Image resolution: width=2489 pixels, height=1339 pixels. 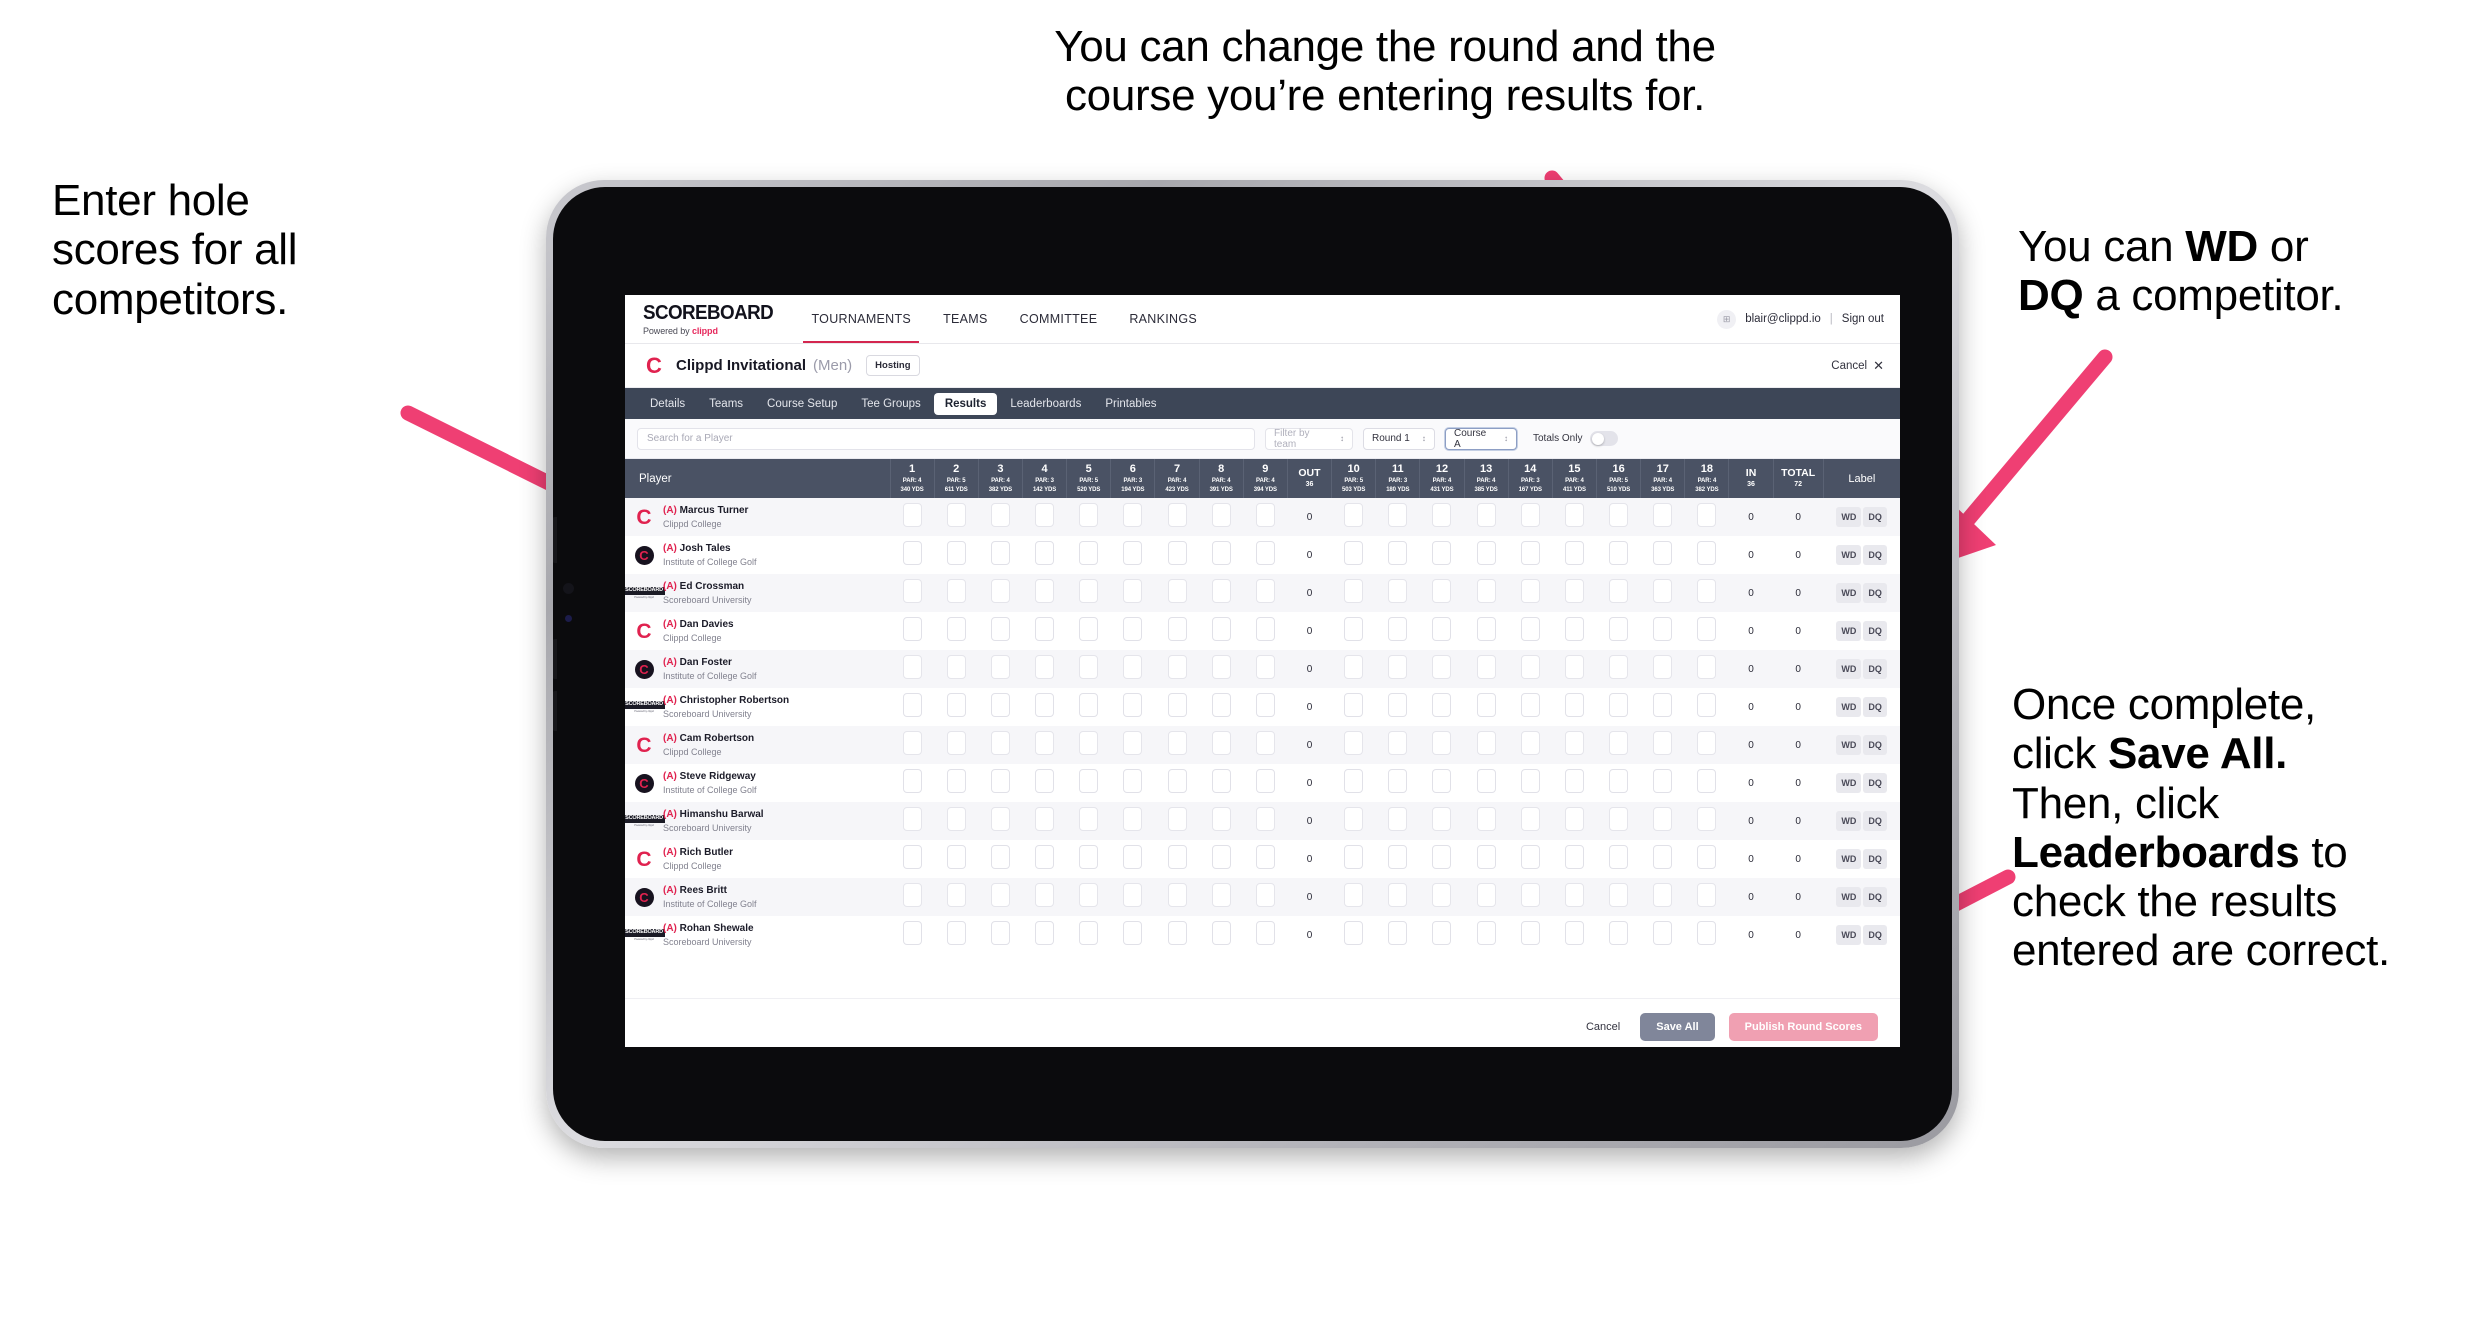 I want to click on player-name: (A) Cam Robertson, so click(x=708, y=739).